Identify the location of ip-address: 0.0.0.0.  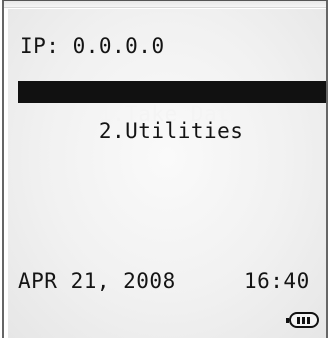
(118, 46).